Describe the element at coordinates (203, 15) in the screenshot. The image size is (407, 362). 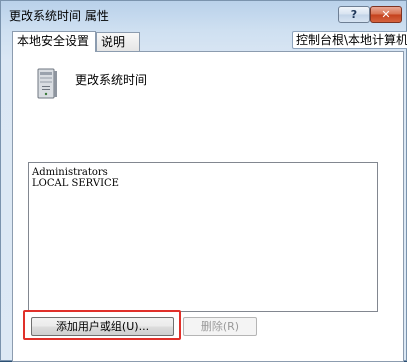
I see `title-bar: 更改系统时间 属性 ? ✕` at that location.